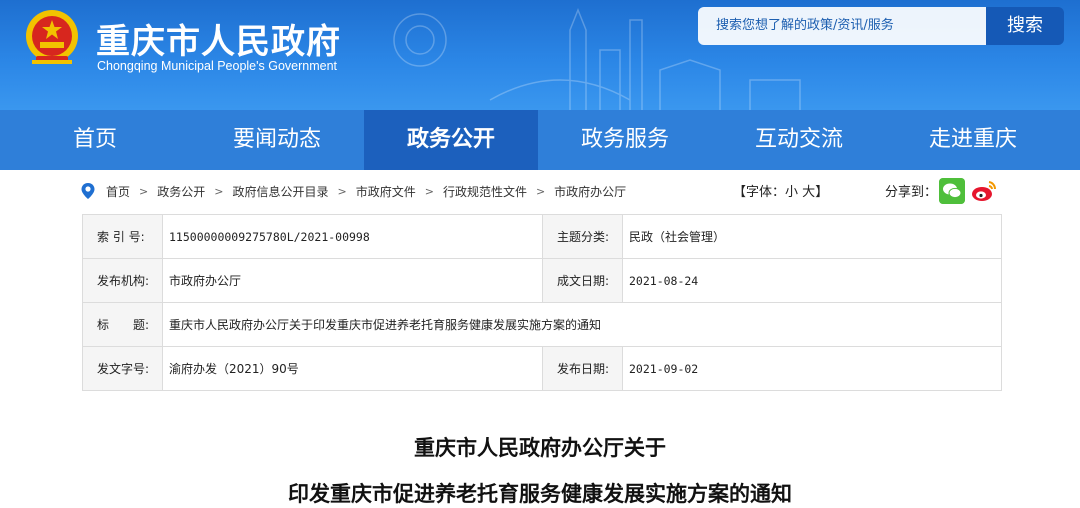 The height and width of the screenshot is (508, 1080). I want to click on nav-item-news: 要闻动态, so click(277, 140).